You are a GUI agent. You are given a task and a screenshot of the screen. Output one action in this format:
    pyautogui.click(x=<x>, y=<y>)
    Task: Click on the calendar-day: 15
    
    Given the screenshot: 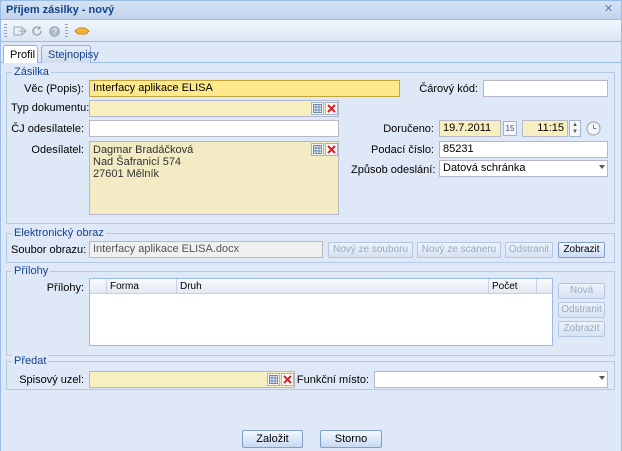 What is the action you would take?
    pyautogui.click(x=510, y=128)
    